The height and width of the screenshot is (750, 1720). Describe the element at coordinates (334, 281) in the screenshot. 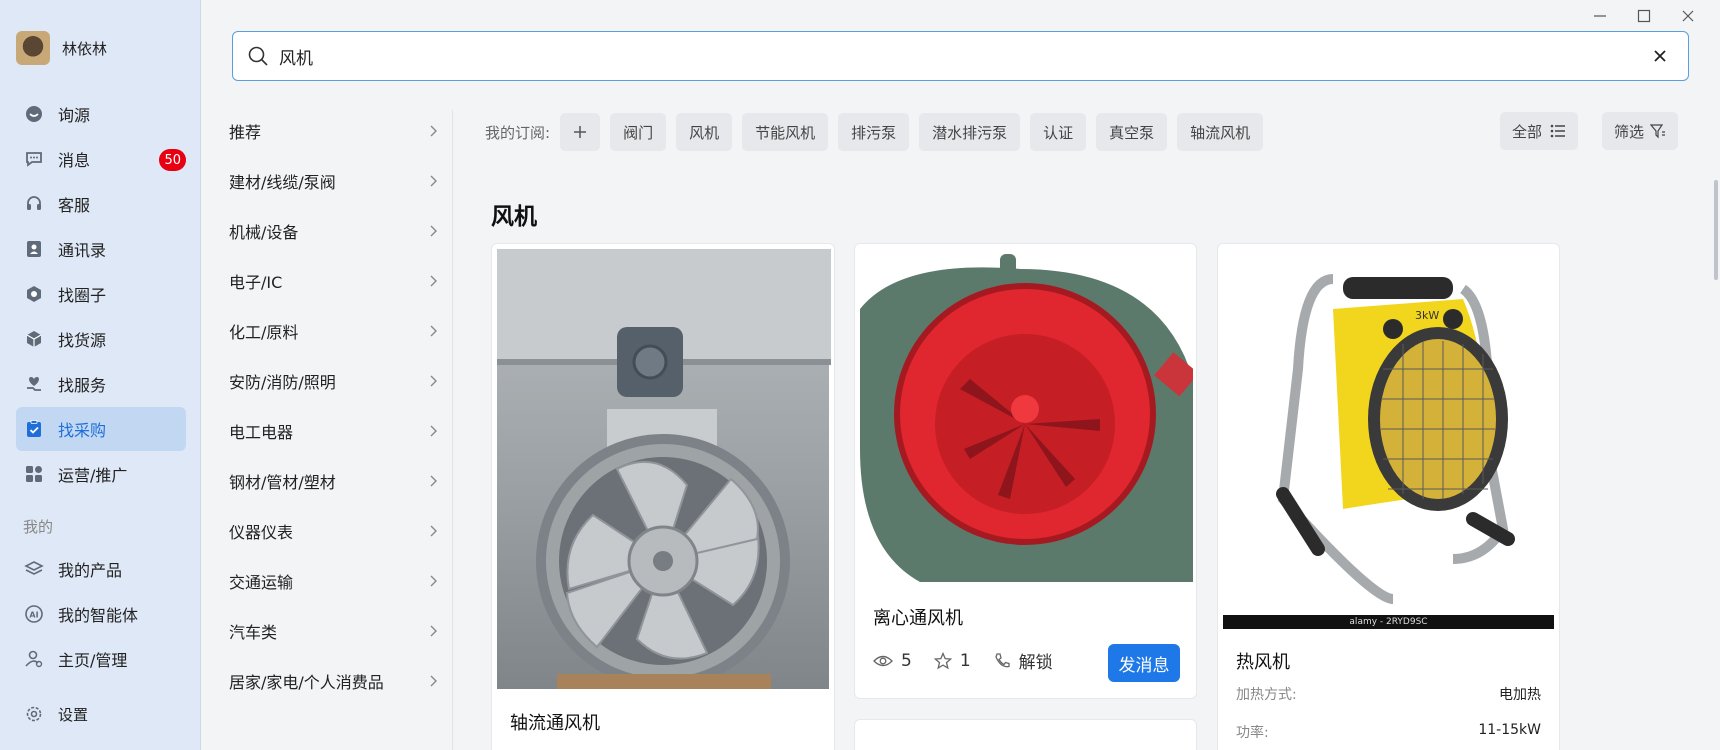

I see `category-item: 电子/IC` at that location.